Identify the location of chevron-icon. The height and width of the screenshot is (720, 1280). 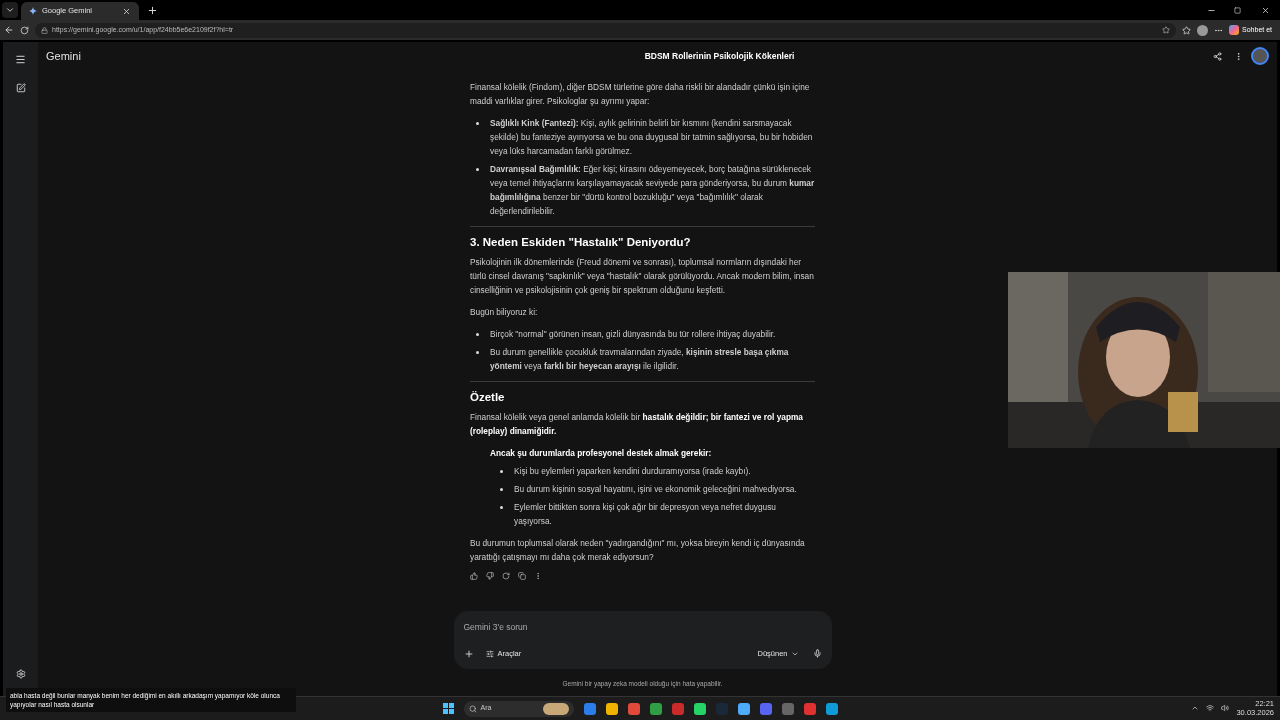
(10, 10).